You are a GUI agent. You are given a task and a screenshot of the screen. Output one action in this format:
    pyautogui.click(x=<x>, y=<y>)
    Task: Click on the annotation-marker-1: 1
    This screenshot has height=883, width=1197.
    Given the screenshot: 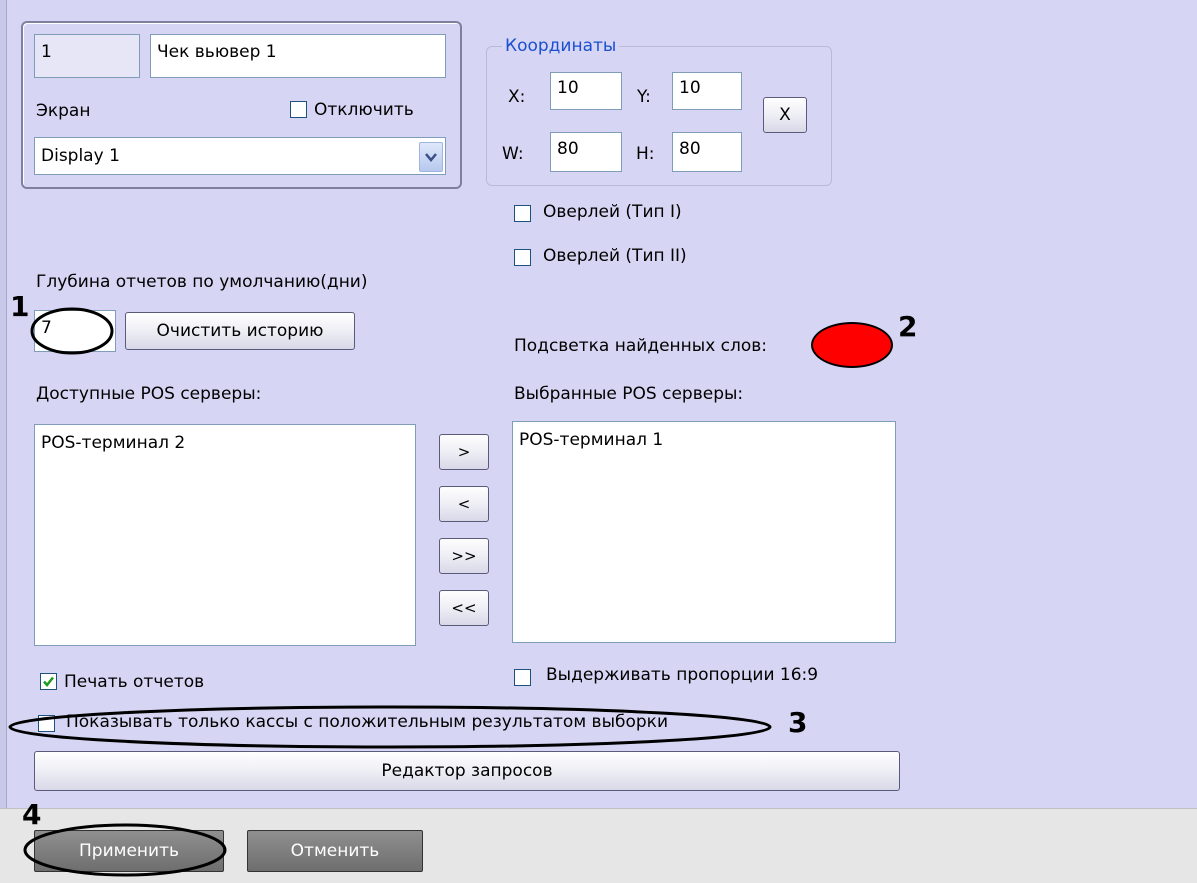 What is the action you would take?
    pyautogui.click(x=20, y=306)
    